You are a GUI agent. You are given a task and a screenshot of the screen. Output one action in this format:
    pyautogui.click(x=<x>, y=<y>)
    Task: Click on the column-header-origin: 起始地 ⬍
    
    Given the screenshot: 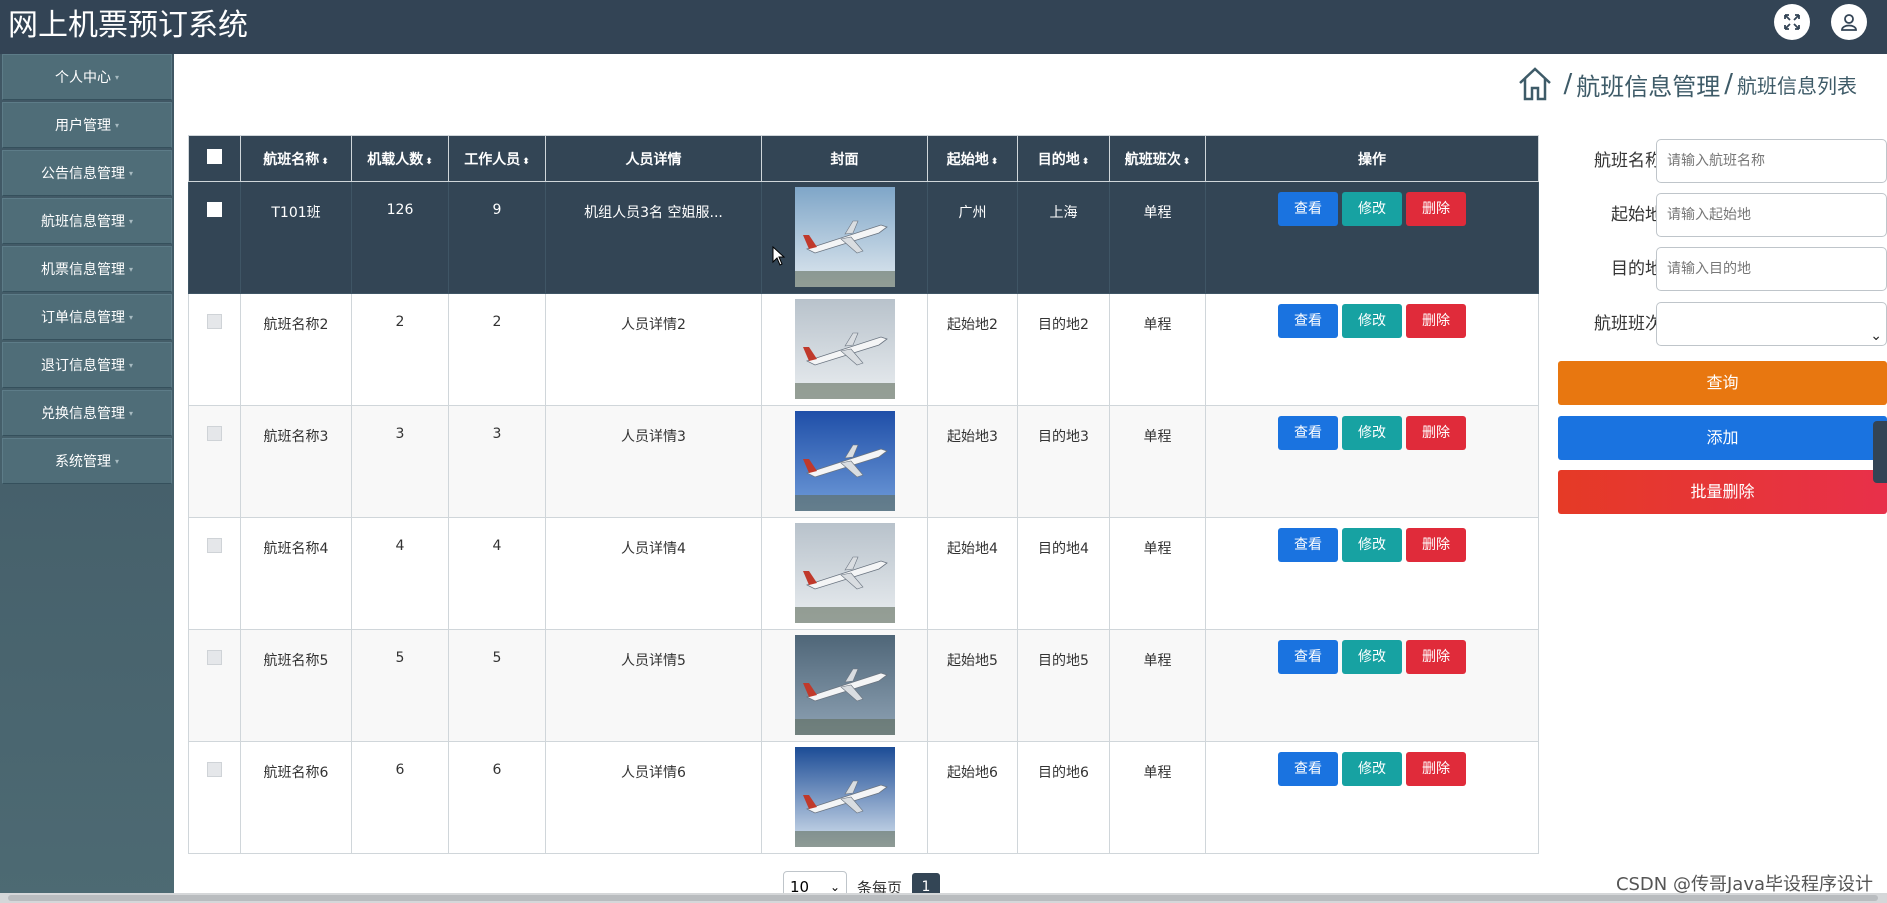 What is the action you would take?
    pyautogui.click(x=972, y=158)
    